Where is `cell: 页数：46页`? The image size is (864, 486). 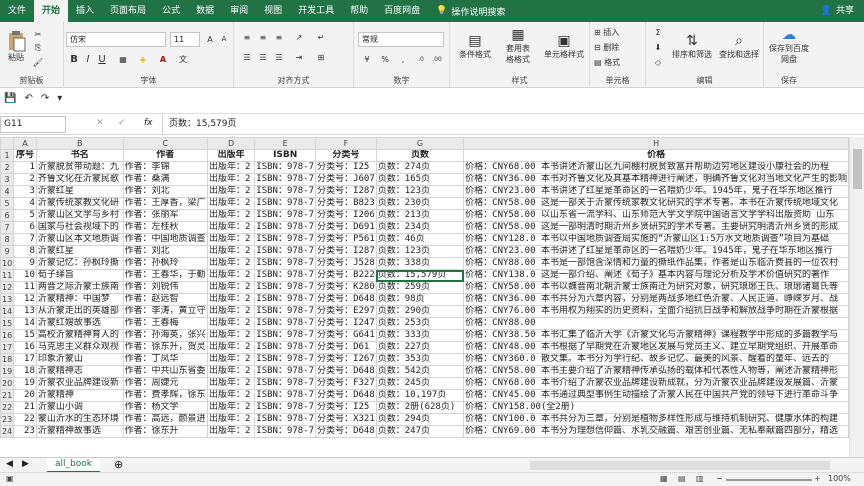
cell: 页数：46页 is located at coordinates (420, 239).